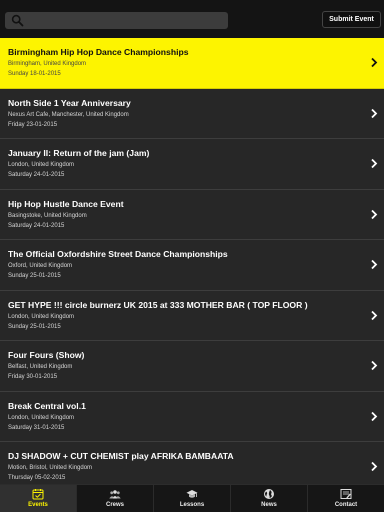 This screenshot has width=384, height=512. I want to click on event-location: Oxford, United Kingdom, so click(40, 266).